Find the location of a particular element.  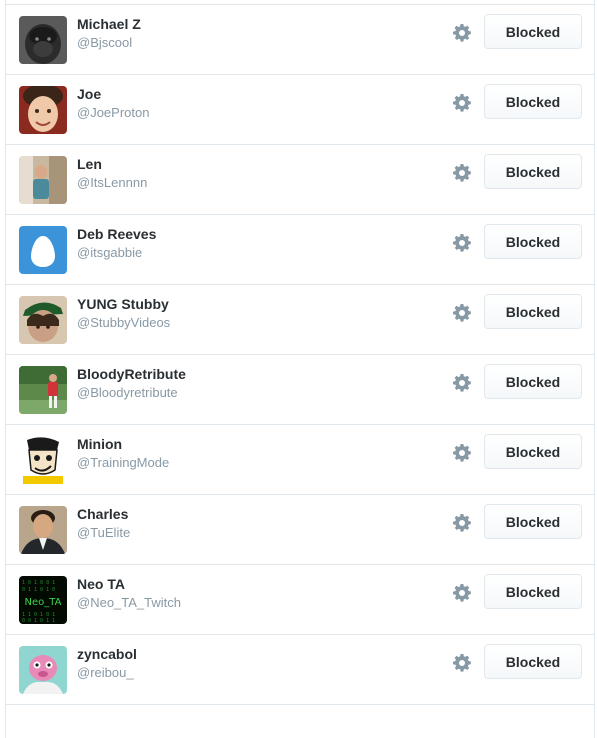

blocked-user-row-2: Joe @JoeProton Blocked is located at coordinates (300, 110).